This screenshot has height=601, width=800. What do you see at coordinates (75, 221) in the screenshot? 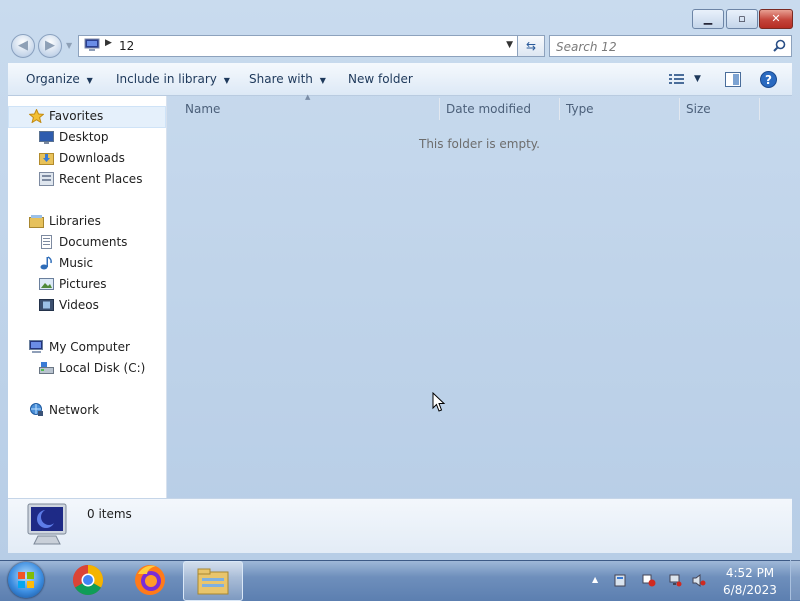
I see `nav-label: Libraries` at bounding box center [75, 221].